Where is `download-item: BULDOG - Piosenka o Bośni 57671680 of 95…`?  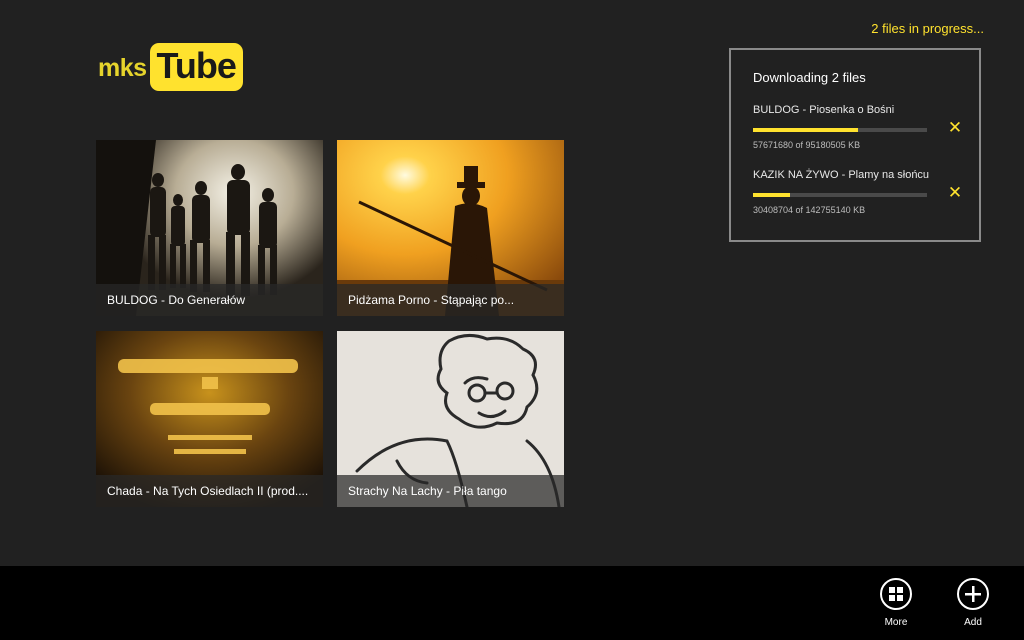
download-item: BULDOG - Piosenka o Bośni 57671680 of 95… is located at coordinates (863, 127).